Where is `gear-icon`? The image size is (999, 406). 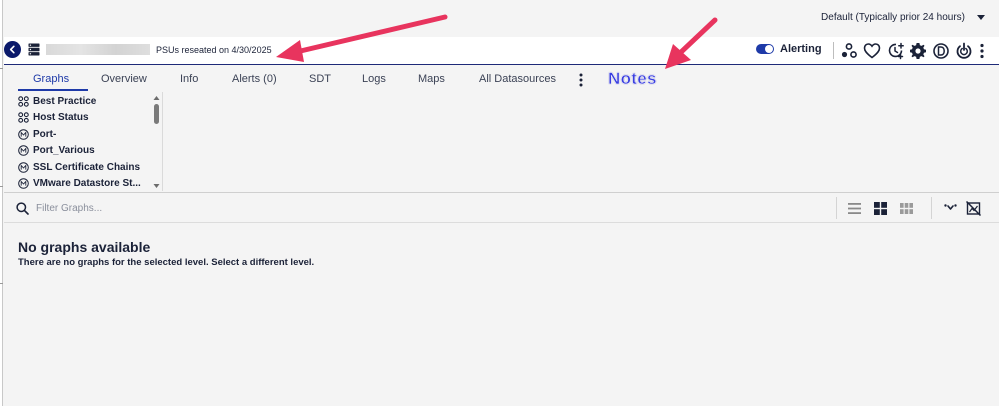 gear-icon is located at coordinates (918, 51).